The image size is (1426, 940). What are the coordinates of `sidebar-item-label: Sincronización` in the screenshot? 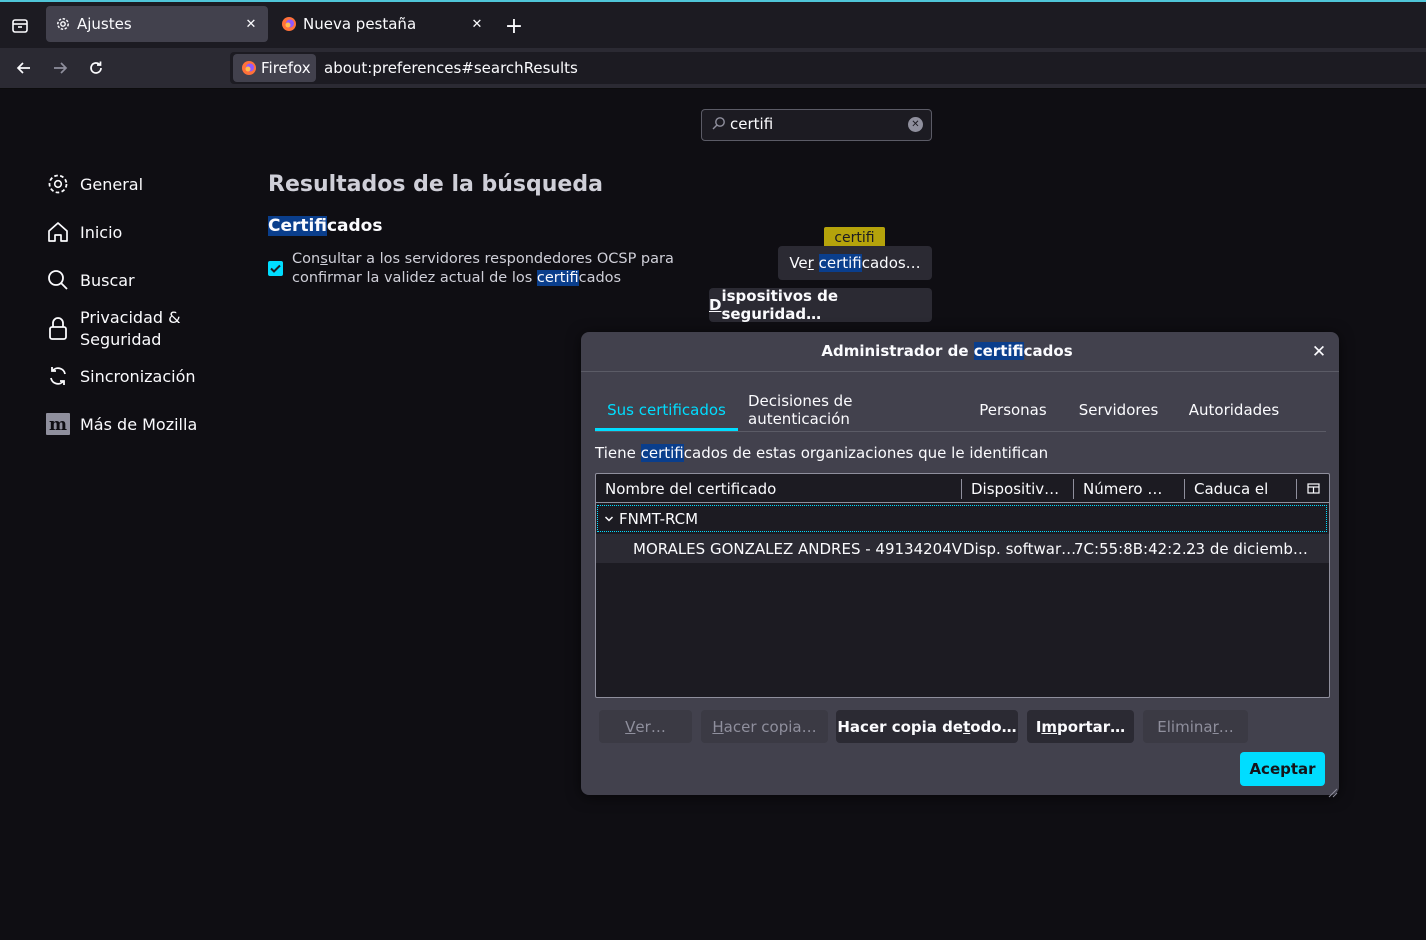 It's located at (138, 376).